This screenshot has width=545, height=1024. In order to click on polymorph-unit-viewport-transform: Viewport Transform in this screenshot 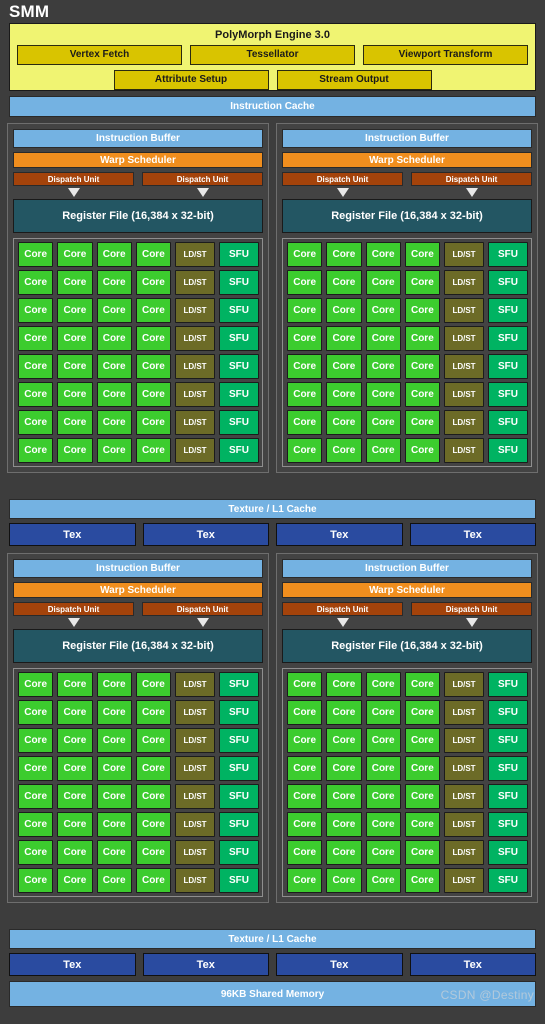, I will do `click(445, 55)`.